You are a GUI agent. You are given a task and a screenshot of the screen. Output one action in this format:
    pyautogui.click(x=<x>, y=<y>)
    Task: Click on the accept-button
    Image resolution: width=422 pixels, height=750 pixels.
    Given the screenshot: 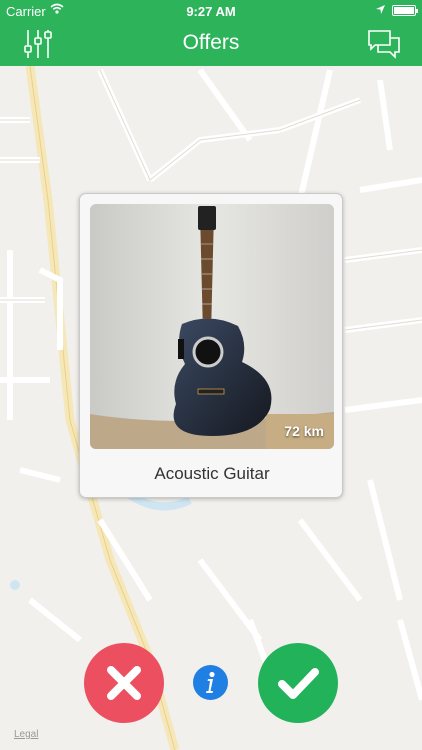 What is the action you would take?
    pyautogui.click(x=298, y=683)
    